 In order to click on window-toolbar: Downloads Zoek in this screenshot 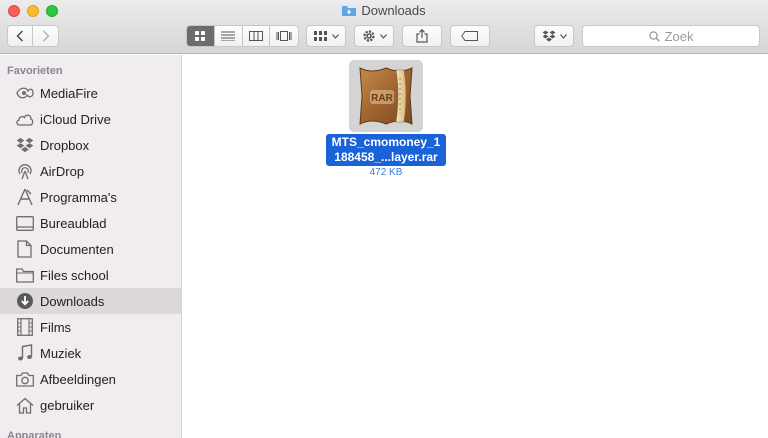, I will do `click(384, 27)`.